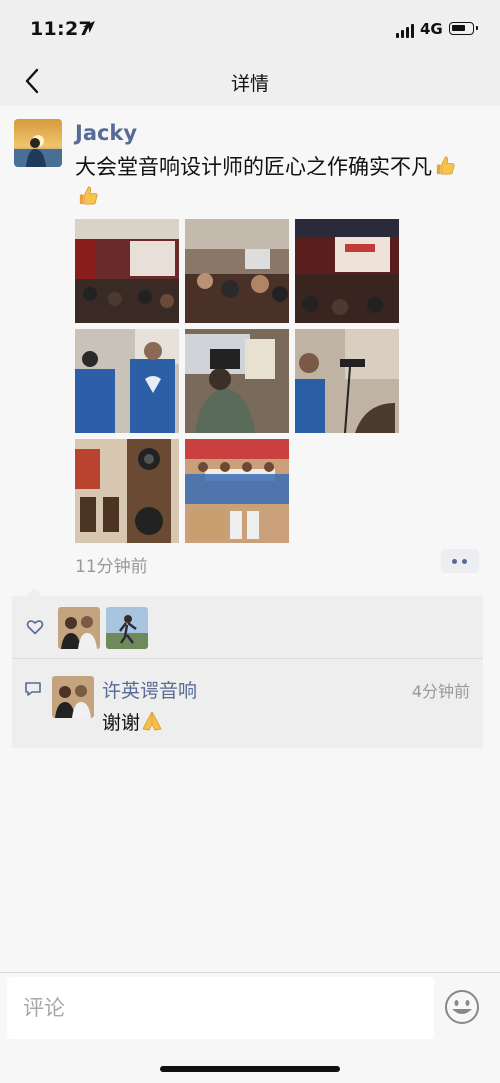  What do you see at coordinates (73, 697) in the screenshot?
I see `commenter-avatar` at bounding box center [73, 697].